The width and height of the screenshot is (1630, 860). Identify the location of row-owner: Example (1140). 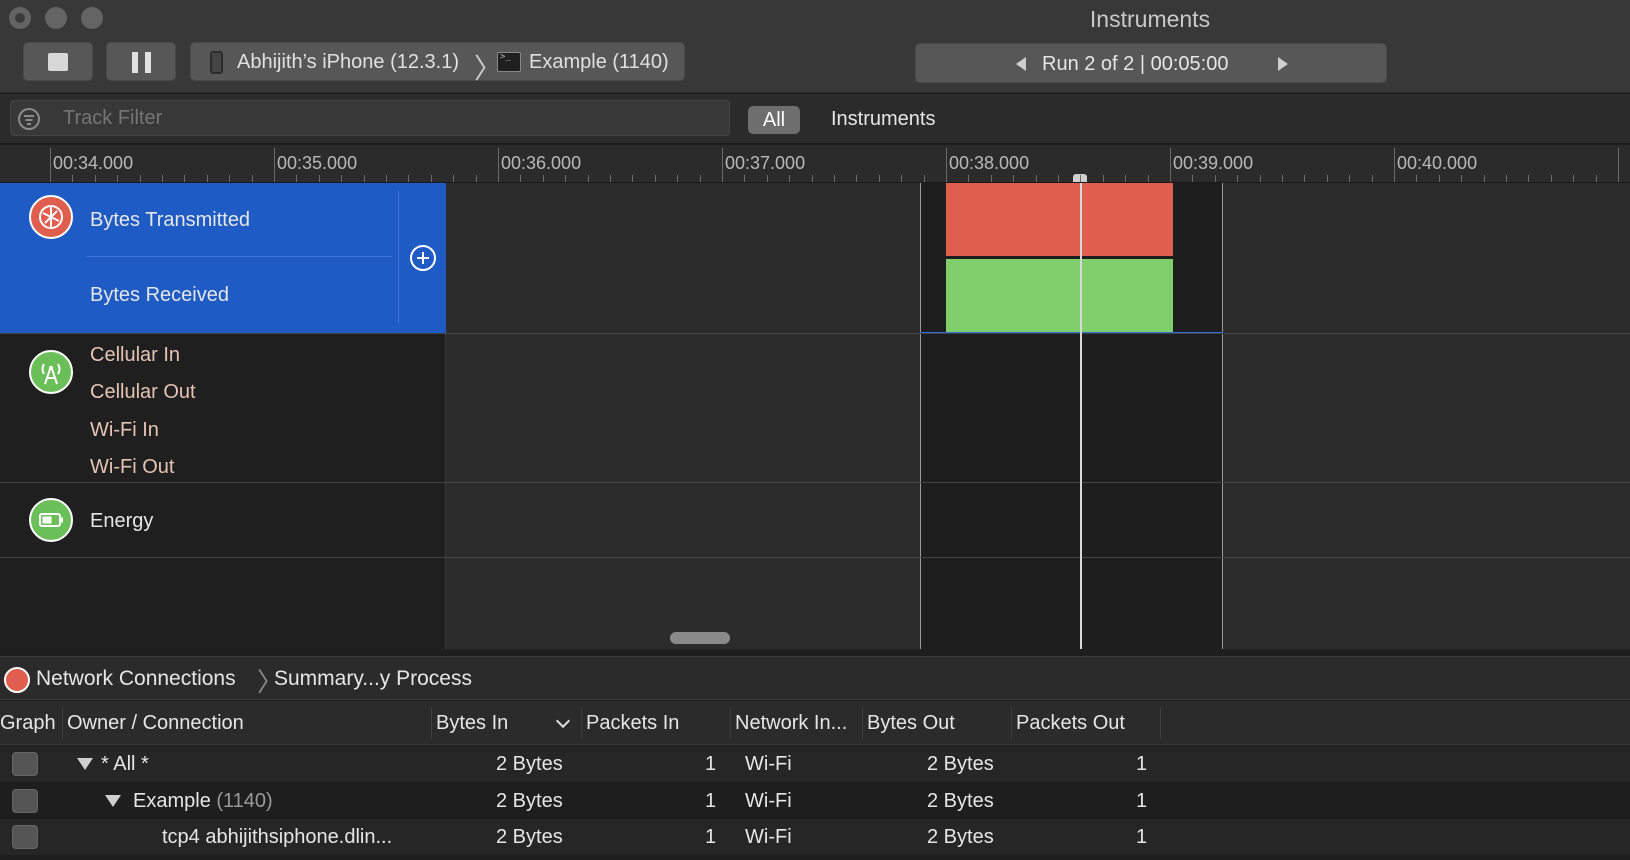
(203, 801).